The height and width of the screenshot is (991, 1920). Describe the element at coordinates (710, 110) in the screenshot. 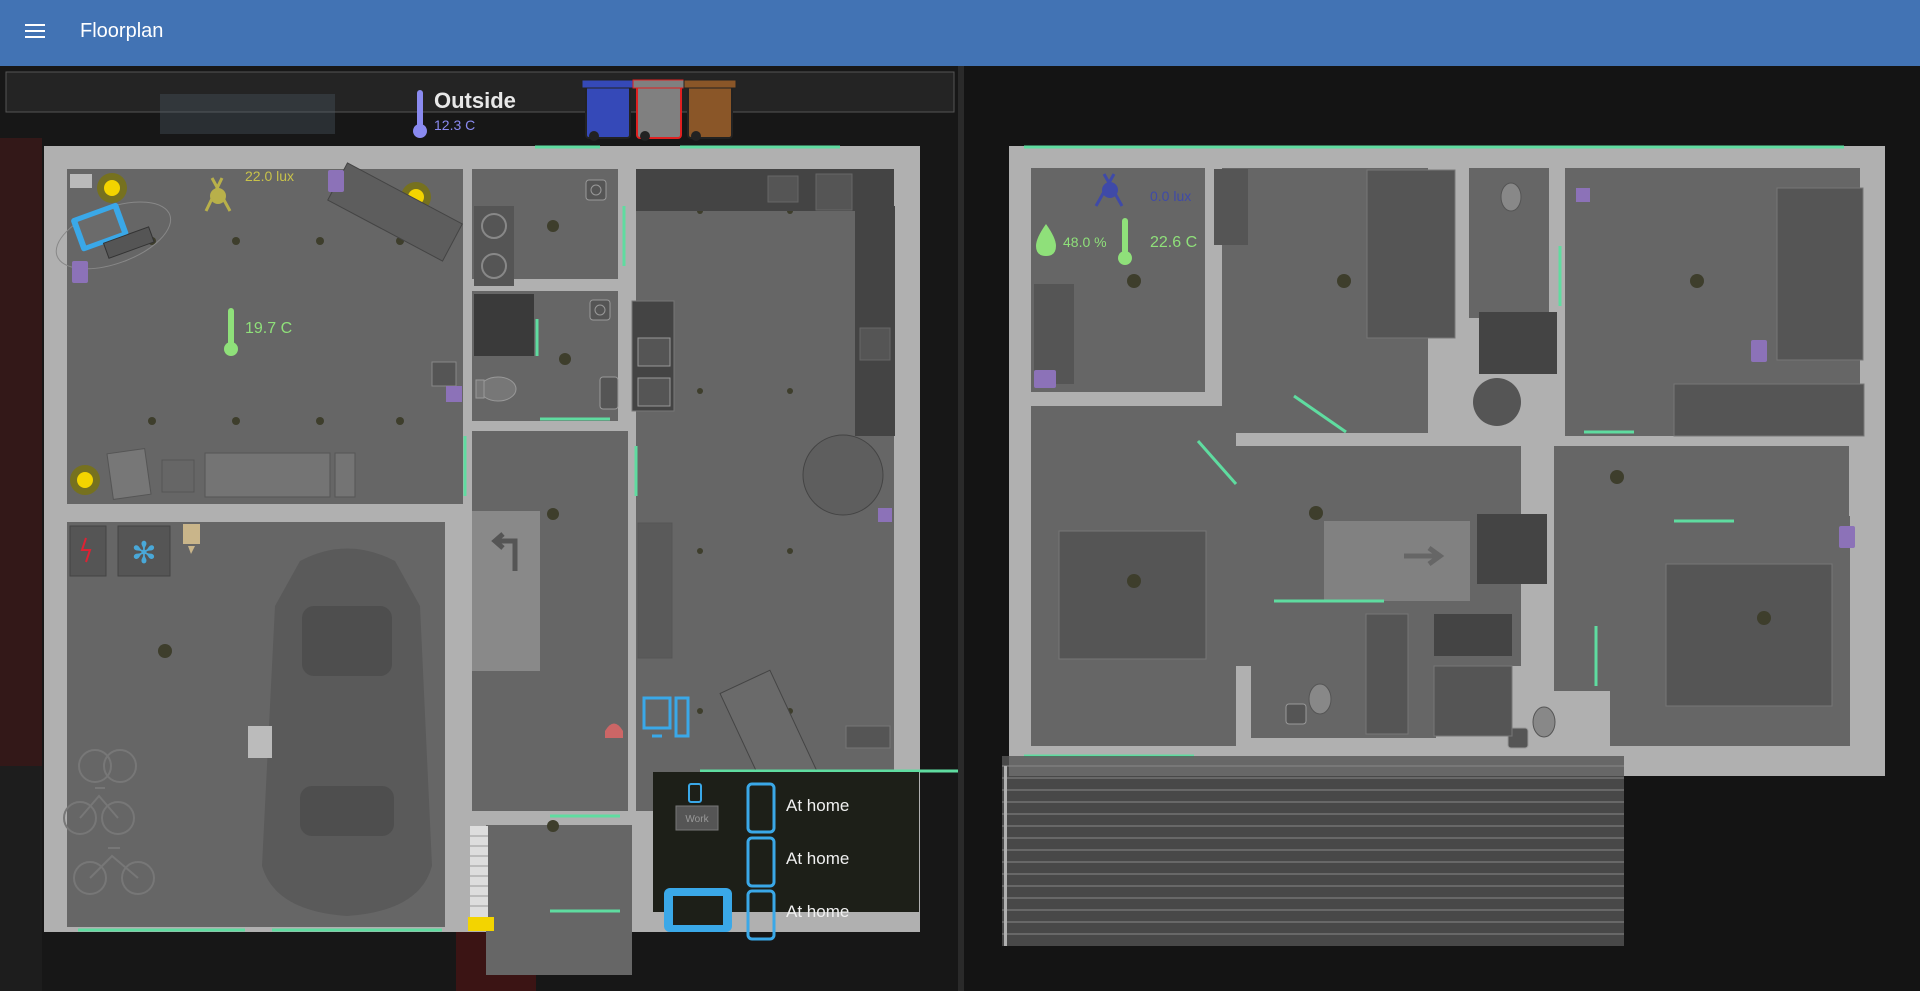

I see `bin-brown-icon` at that location.